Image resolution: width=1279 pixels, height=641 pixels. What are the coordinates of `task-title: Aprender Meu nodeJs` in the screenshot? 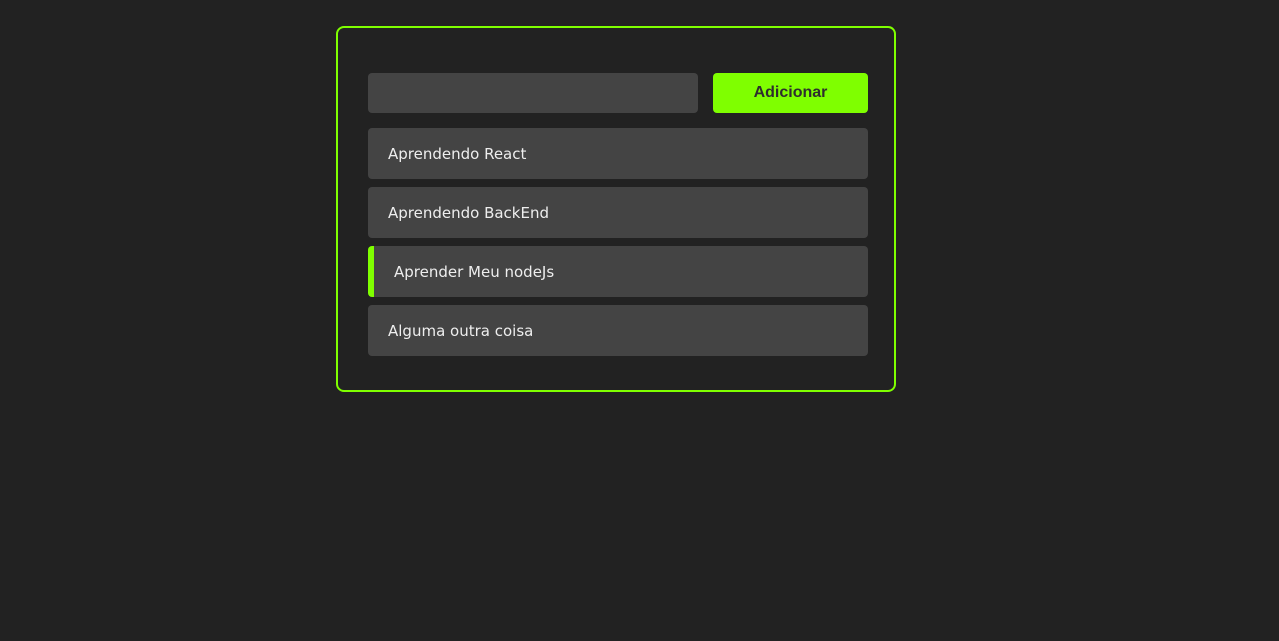 It's located at (474, 271).